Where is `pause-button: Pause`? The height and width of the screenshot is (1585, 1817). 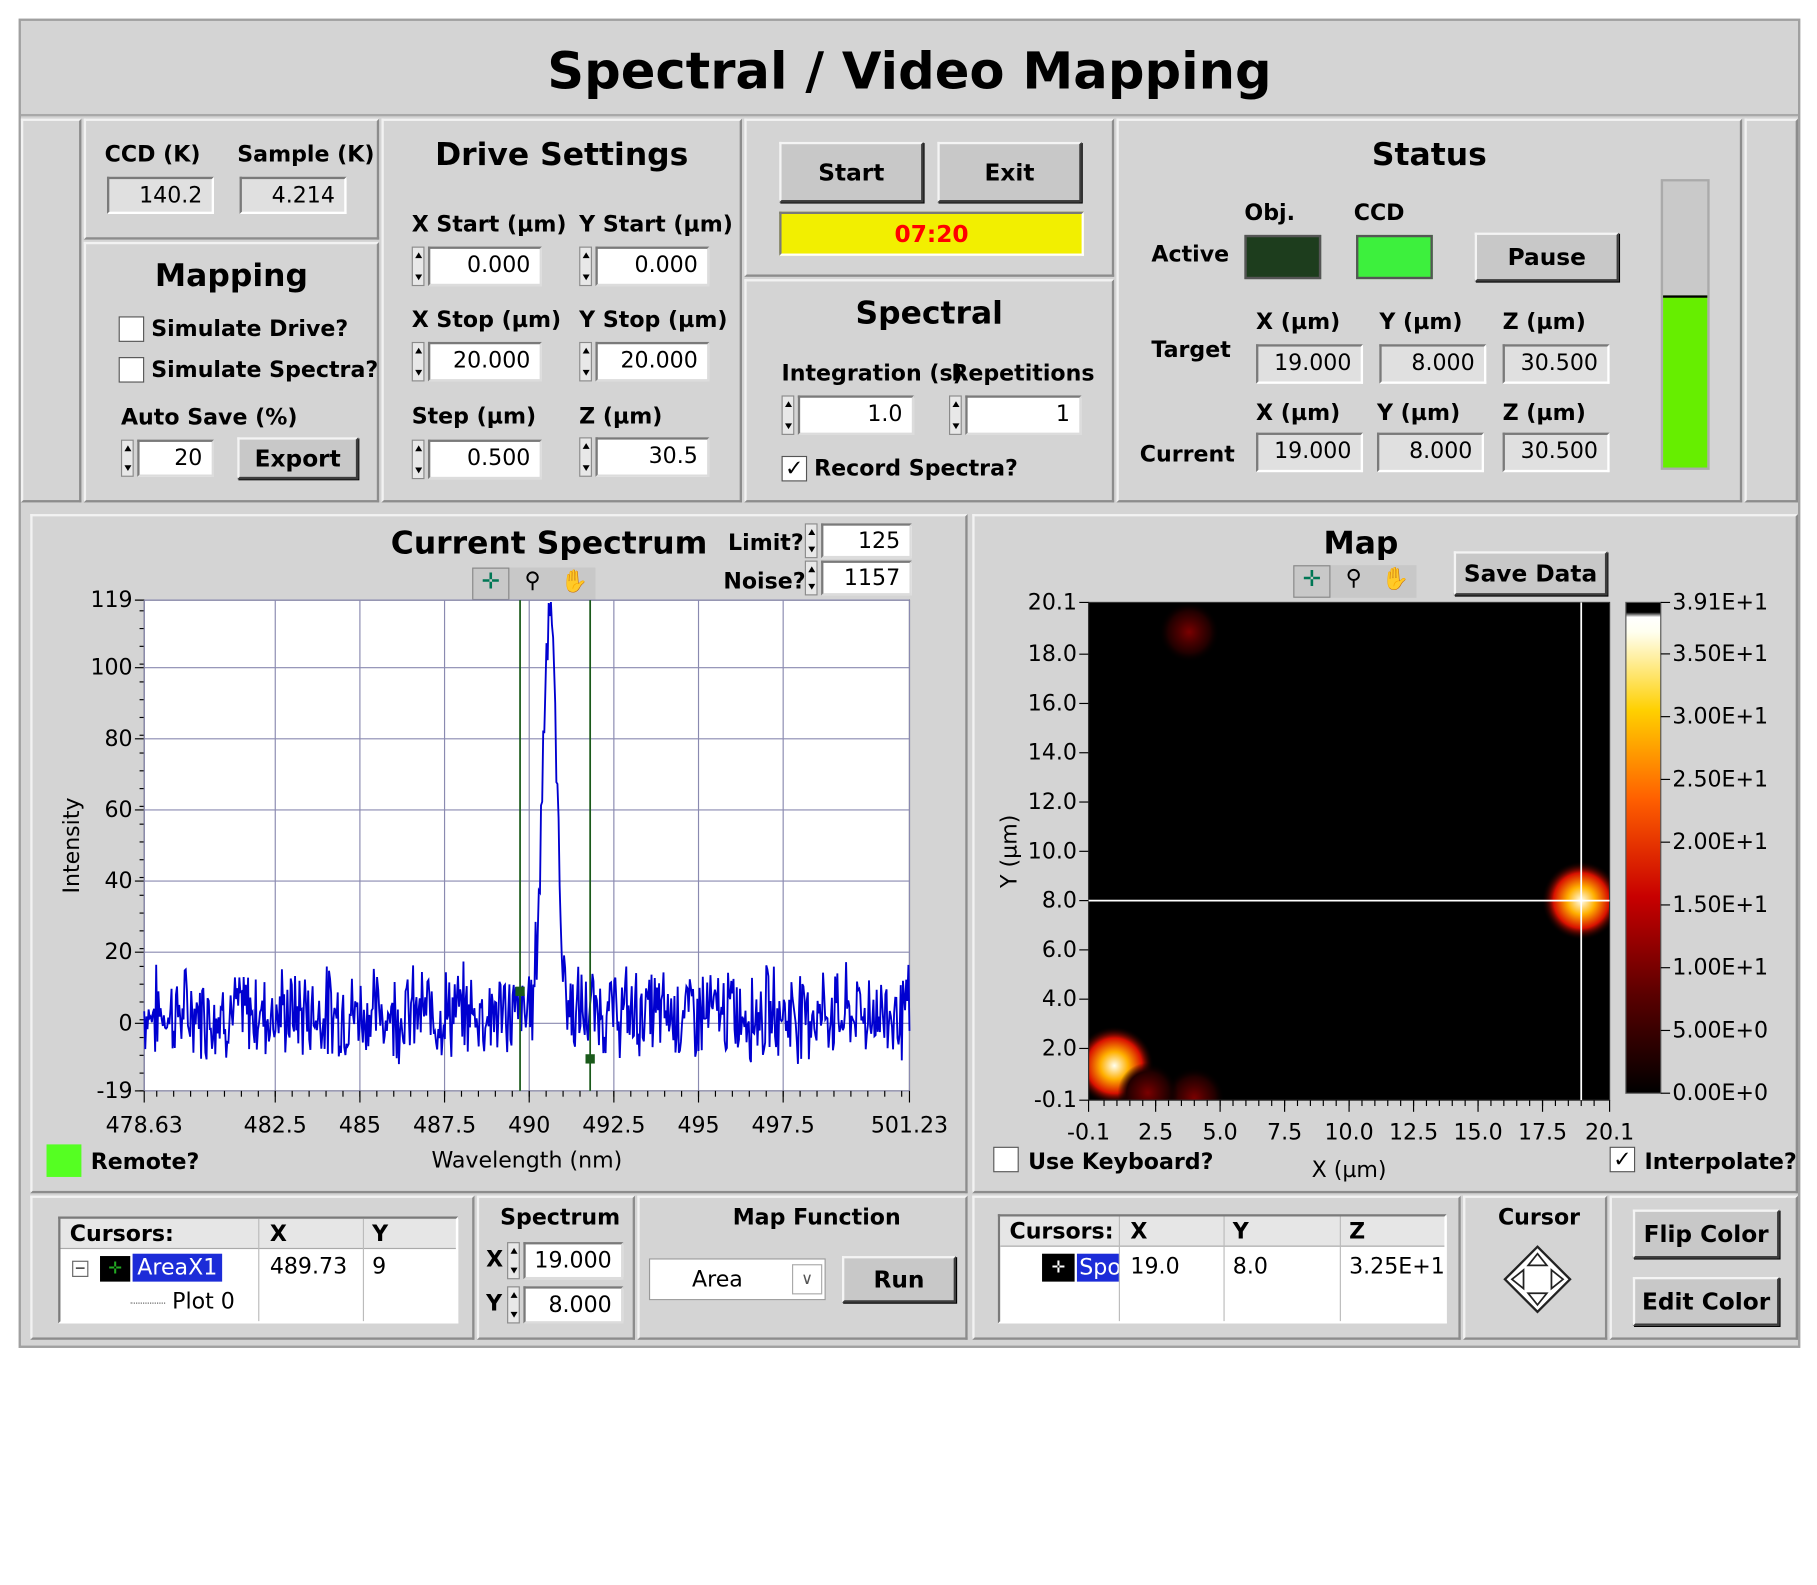
pause-button: Pause is located at coordinates (1546, 257).